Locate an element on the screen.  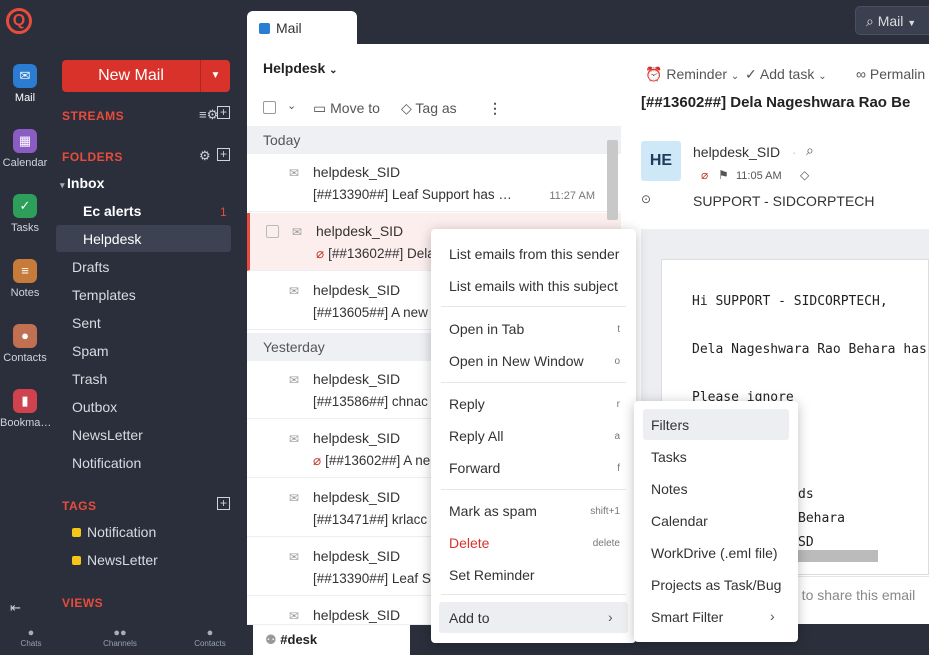
share-hint: p to share this email is located at coordinates (852, 595).